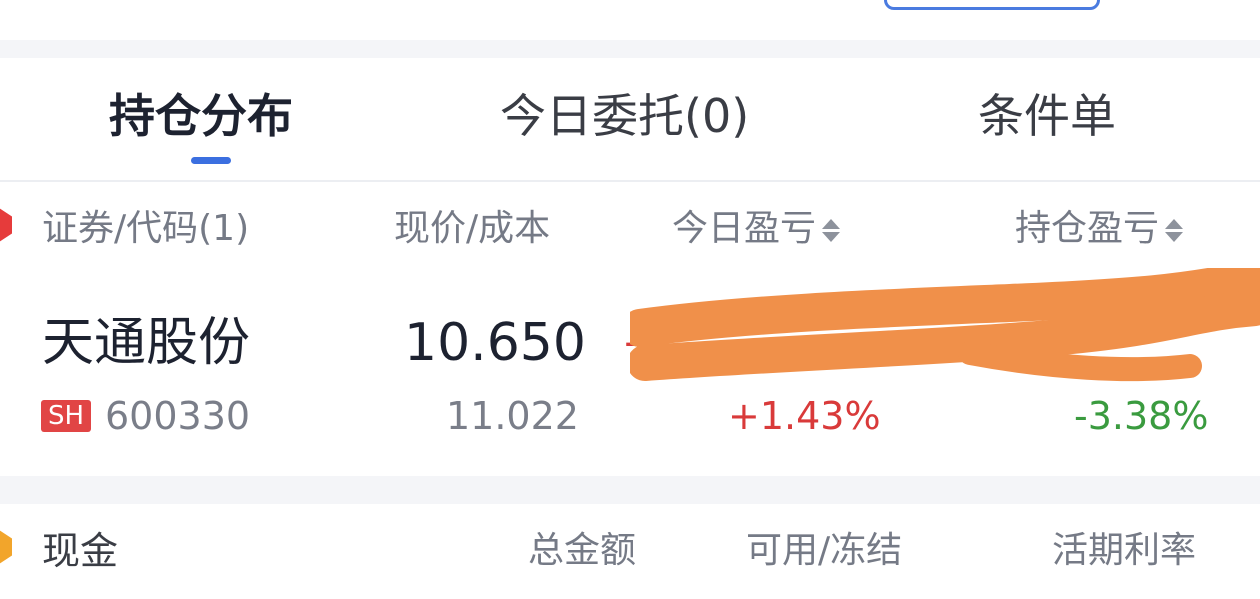 This screenshot has width=1260, height=599. What do you see at coordinates (472, 228) in the screenshot?
I see `column-header-price-cost: 现价/成本` at bounding box center [472, 228].